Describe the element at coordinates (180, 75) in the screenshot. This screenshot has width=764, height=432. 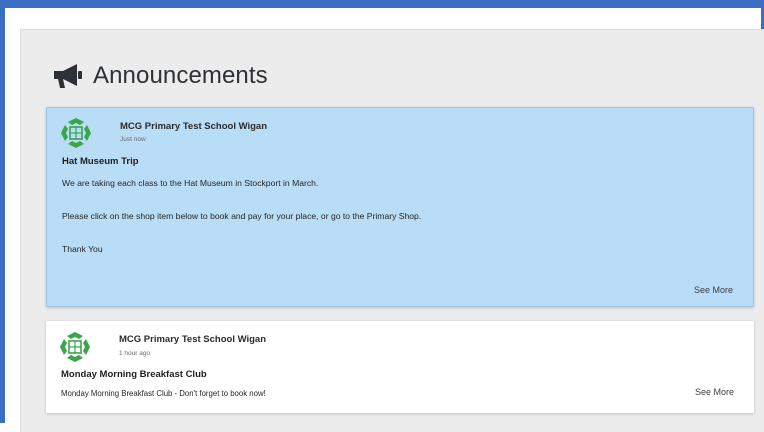
I see `page-title: Announcements` at that location.